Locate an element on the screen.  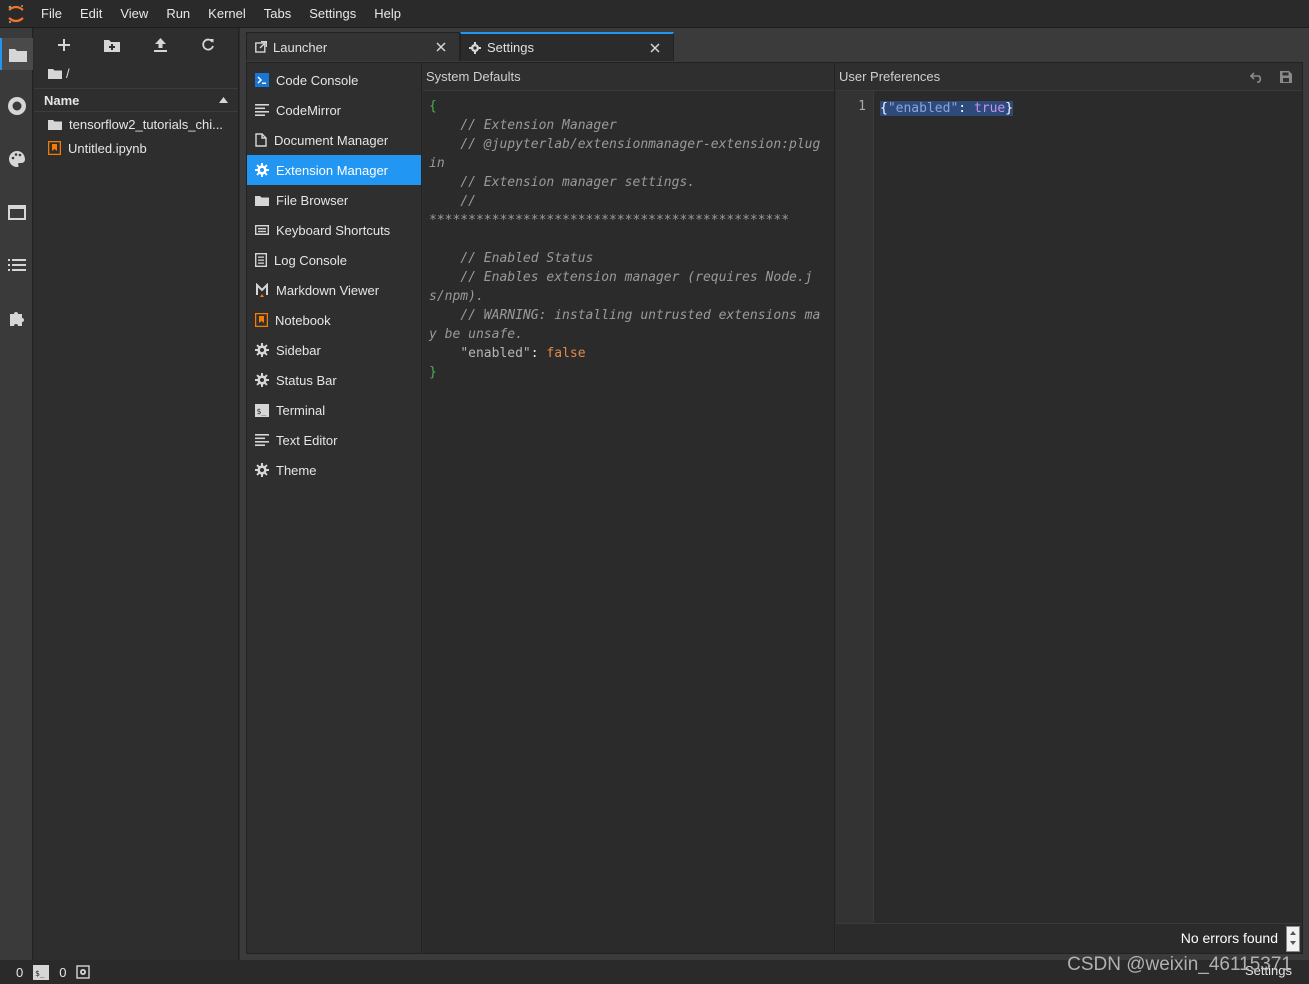
menu-file: File is located at coordinates (51, 14).